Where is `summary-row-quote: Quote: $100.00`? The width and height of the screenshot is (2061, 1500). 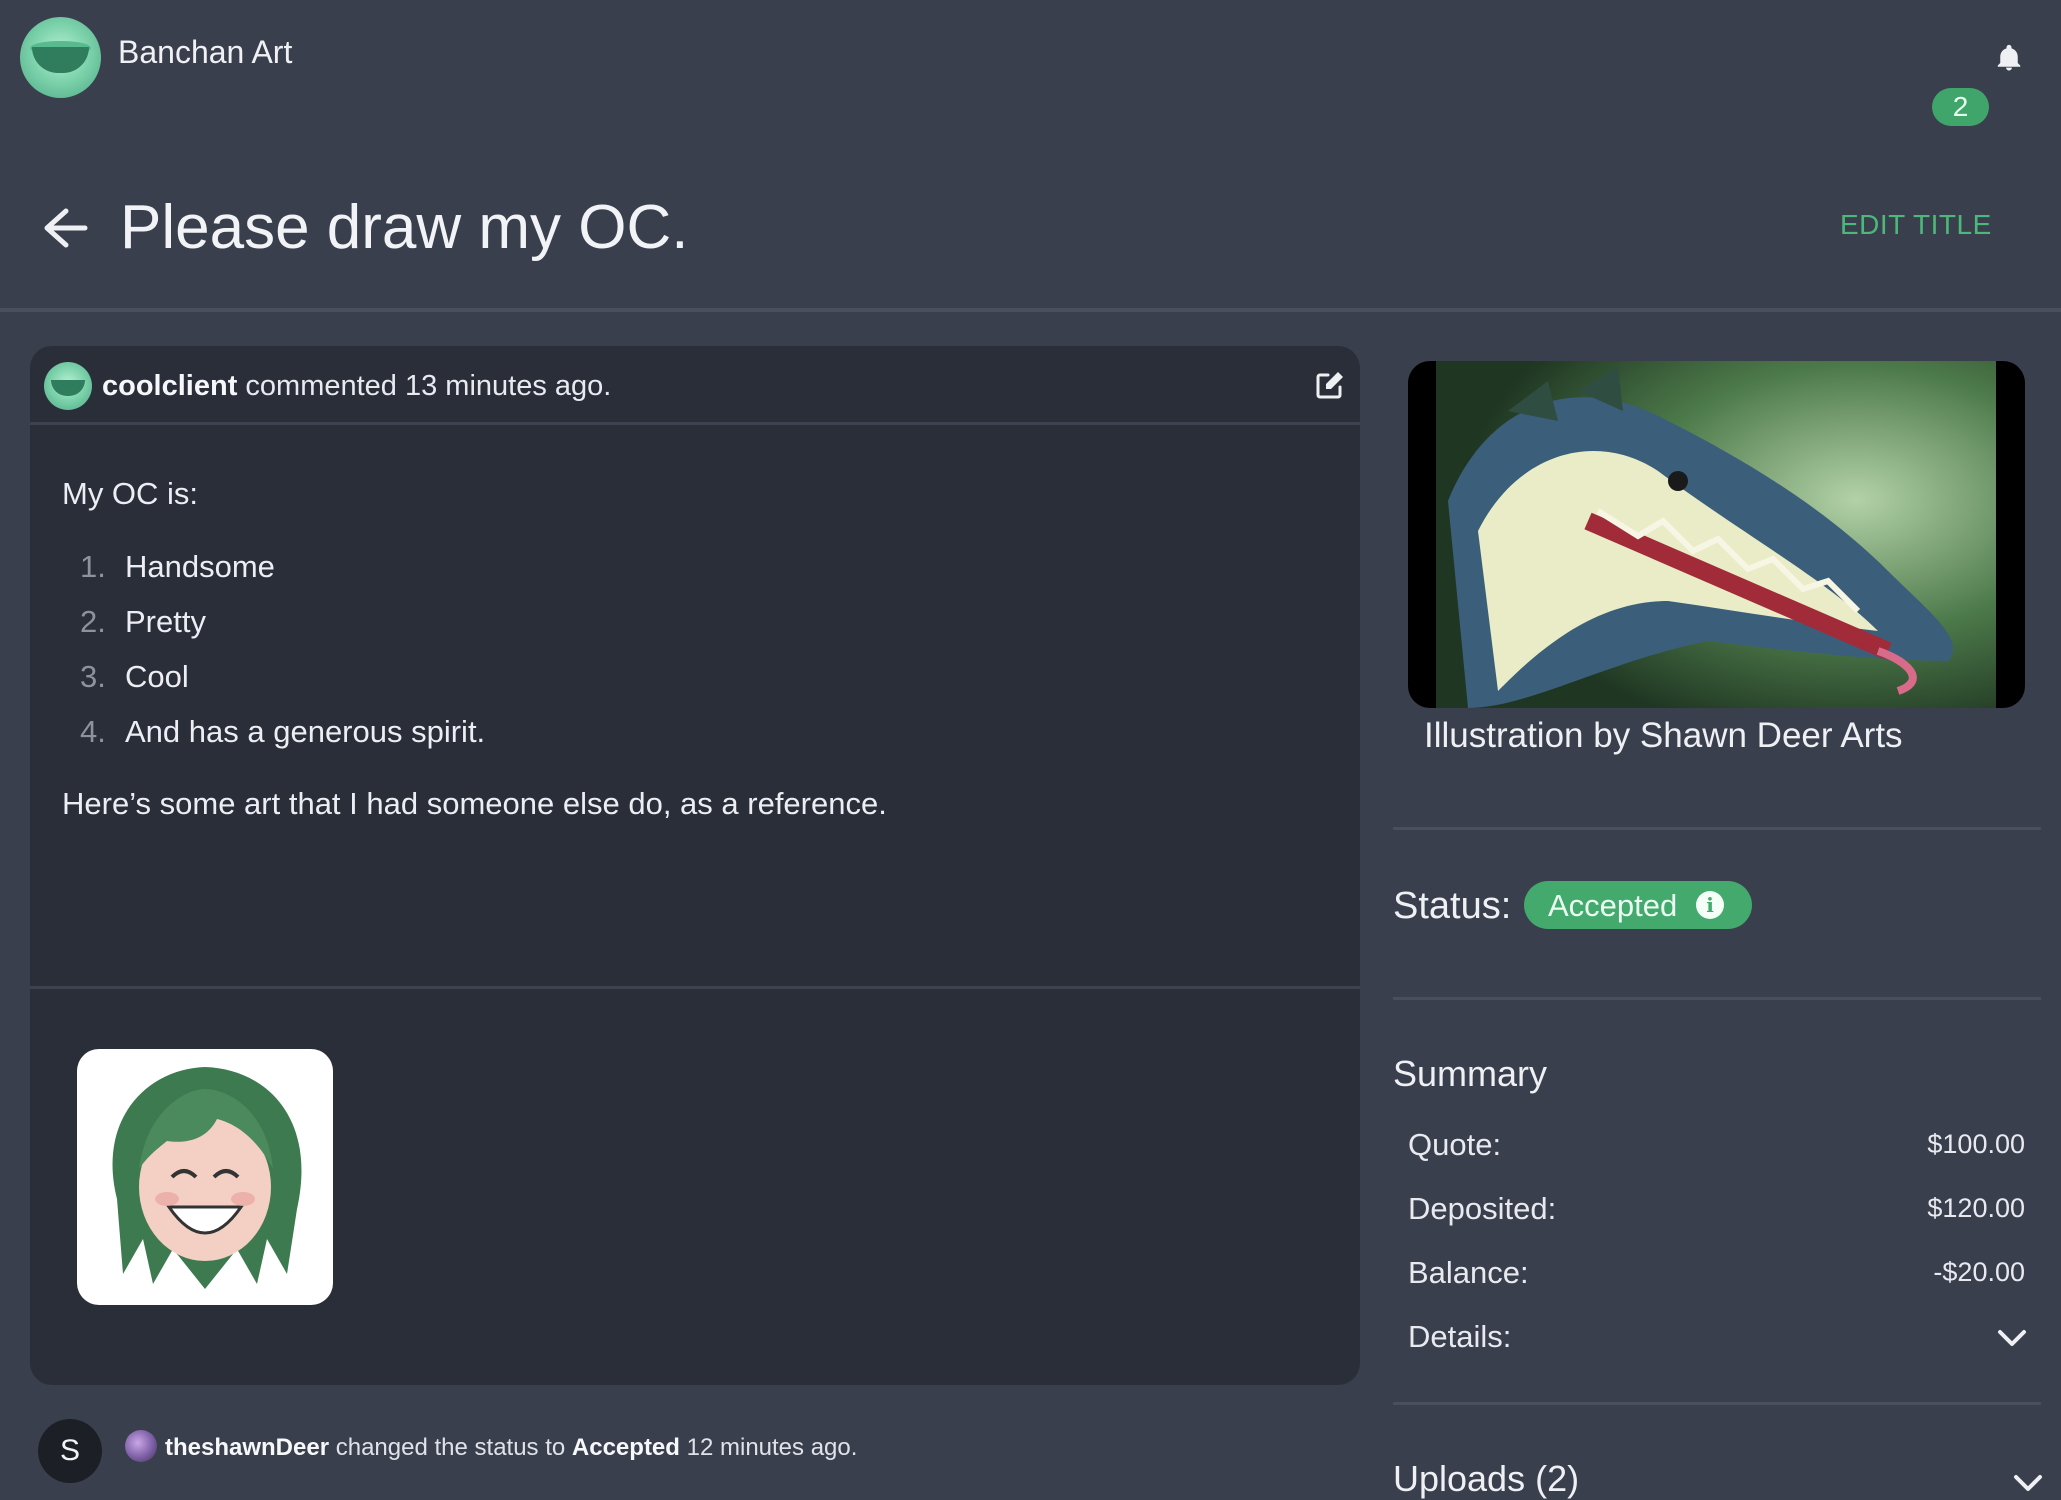
summary-row-quote: Quote: $100.00 is located at coordinates (1716, 1144).